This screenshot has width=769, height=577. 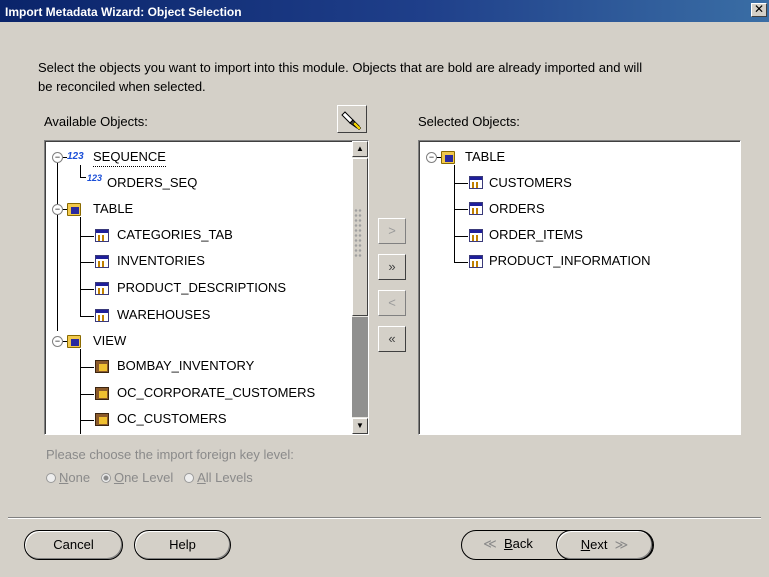 I want to click on sequence-icon: 123, so click(x=95, y=178).